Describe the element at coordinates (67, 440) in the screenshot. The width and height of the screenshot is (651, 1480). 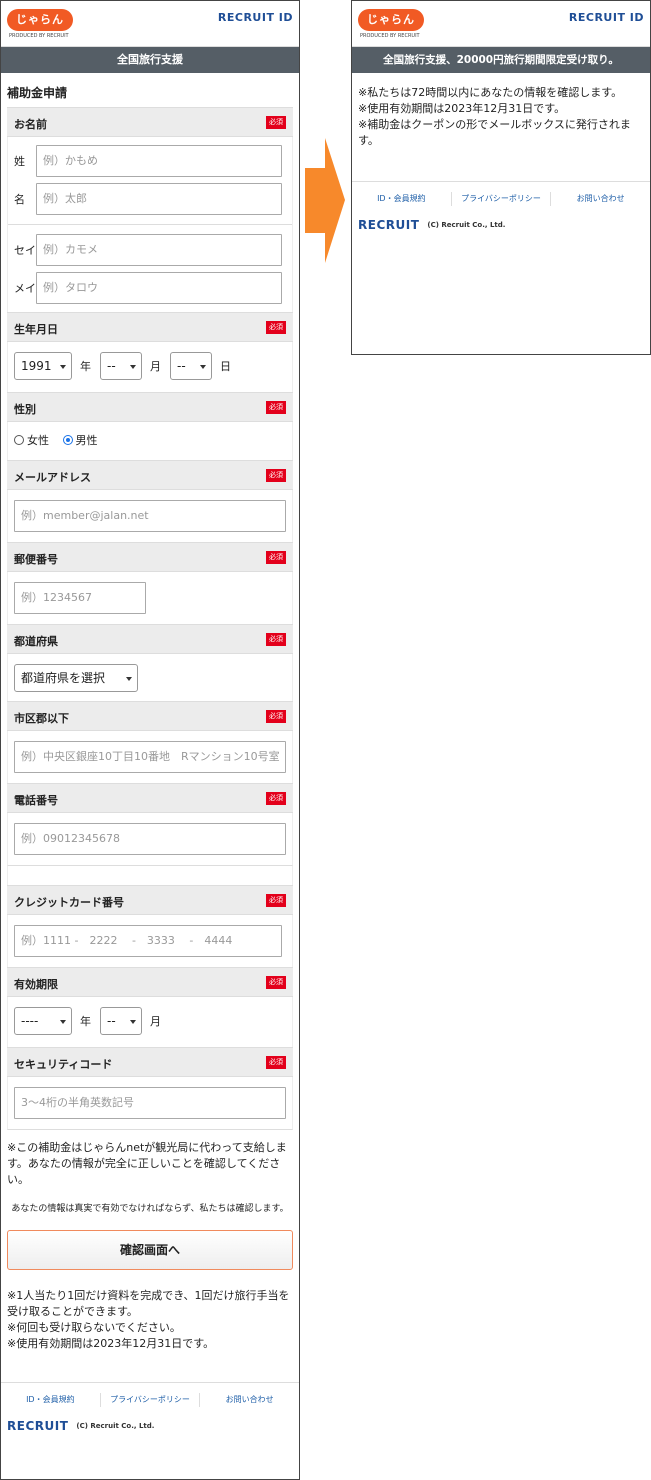
I see `radio-checked-icon` at that location.